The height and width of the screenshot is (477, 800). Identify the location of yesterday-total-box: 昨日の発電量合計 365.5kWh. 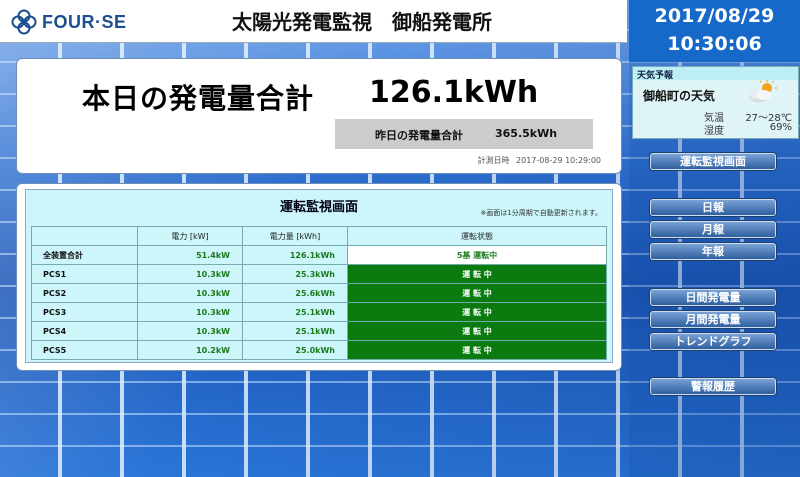
(464, 134).